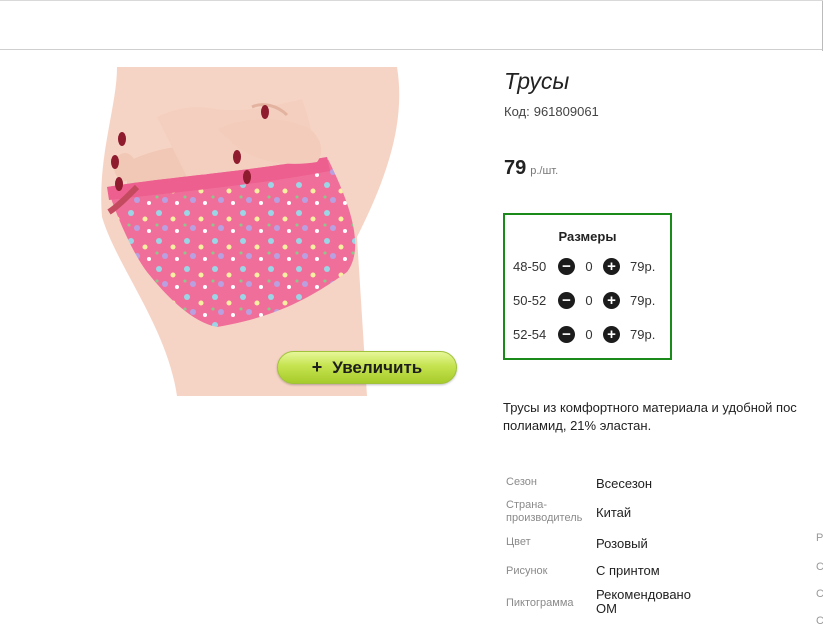 The height and width of the screenshot is (633, 823). I want to click on spec-key: Сезон, so click(521, 482).